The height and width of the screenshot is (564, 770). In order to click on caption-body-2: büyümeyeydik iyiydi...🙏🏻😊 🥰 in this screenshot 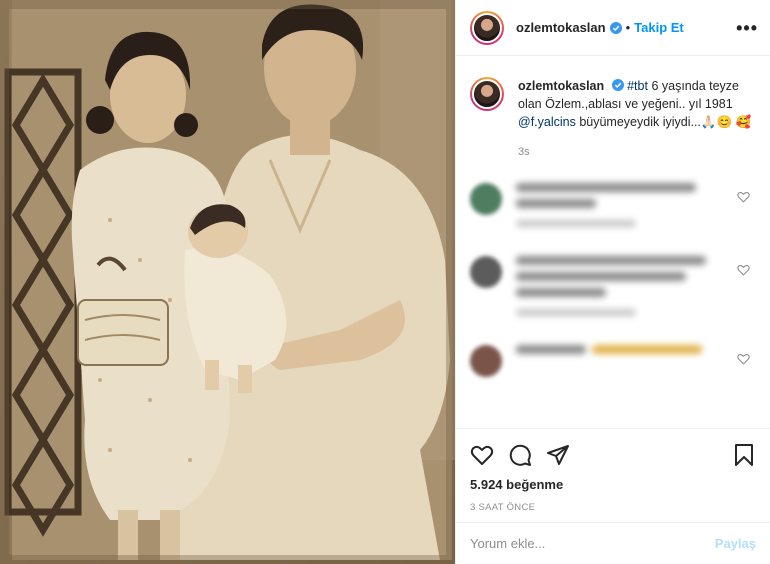, I will do `click(663, 122)`.